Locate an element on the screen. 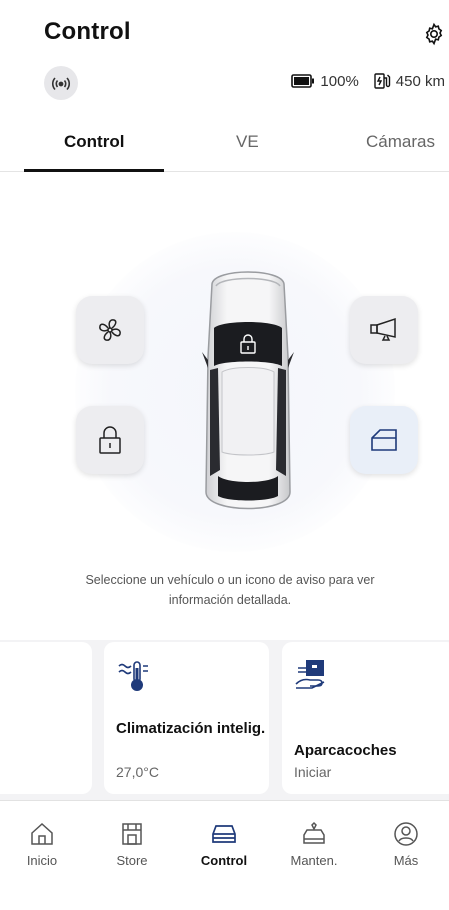  nav-label-store: Store is located at coordinates (132, 860).